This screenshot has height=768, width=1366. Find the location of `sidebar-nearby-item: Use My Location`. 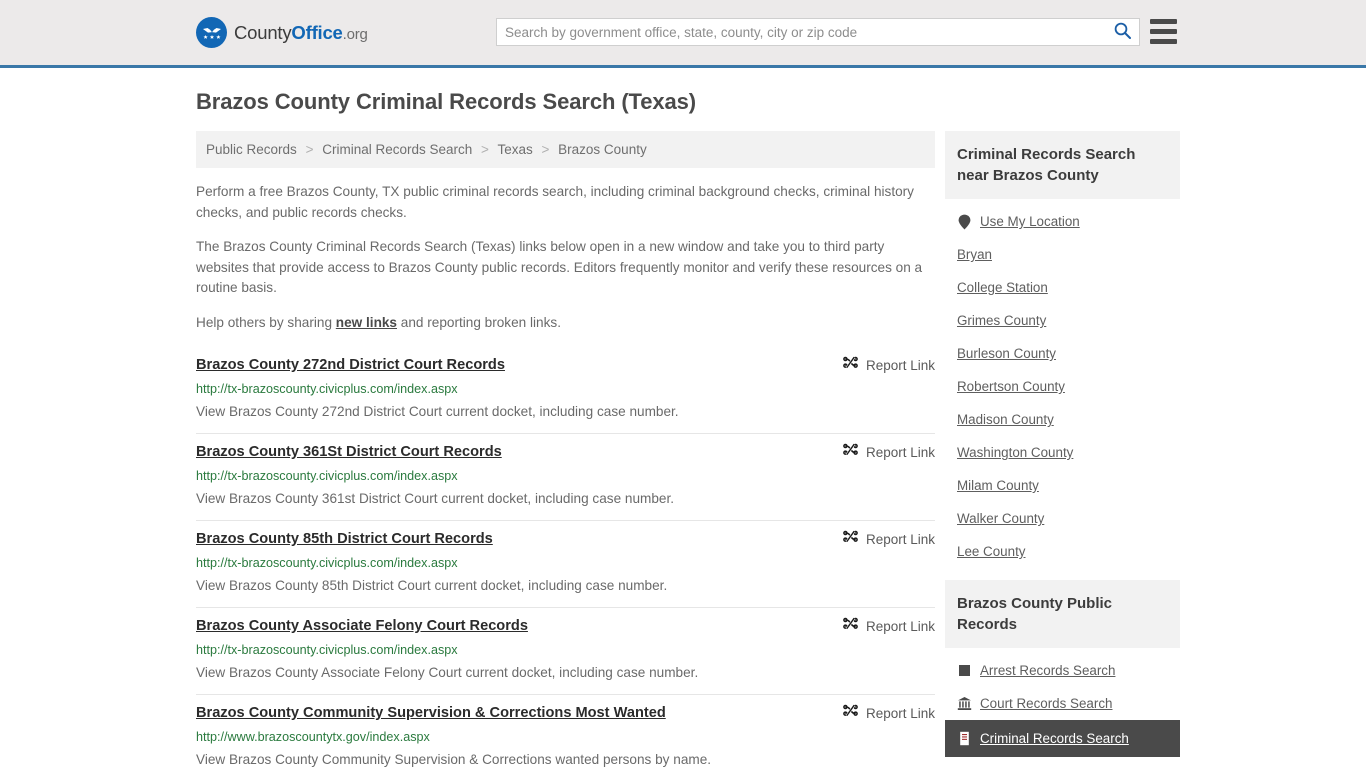

sidebar-nearby-item: Use My Location is located at coordinates (1062, 221).